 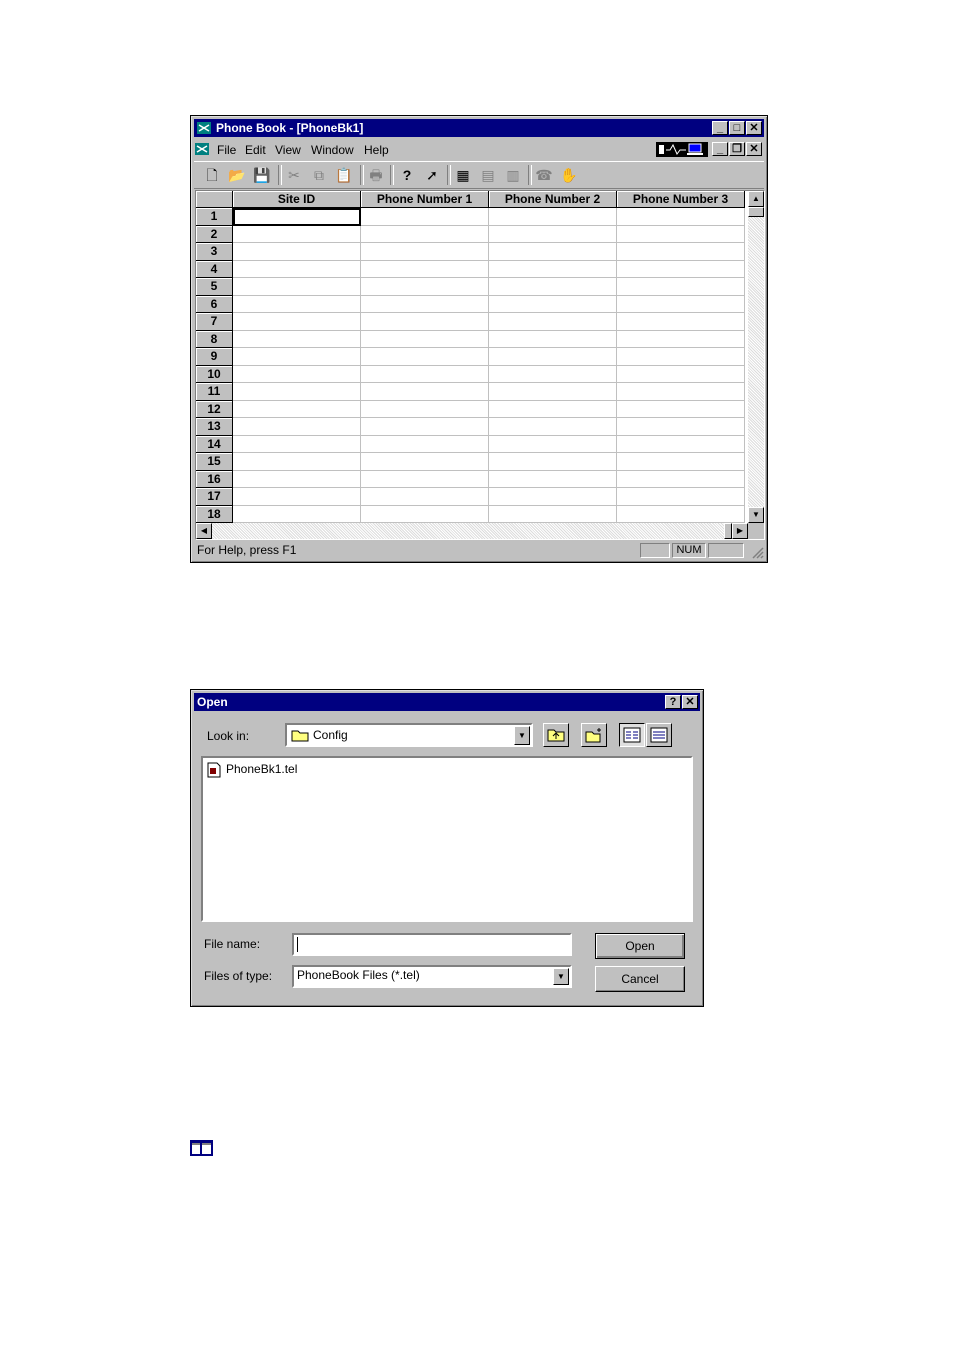 I want to click on print-icon: 🖶, so click(x=376, y=175).